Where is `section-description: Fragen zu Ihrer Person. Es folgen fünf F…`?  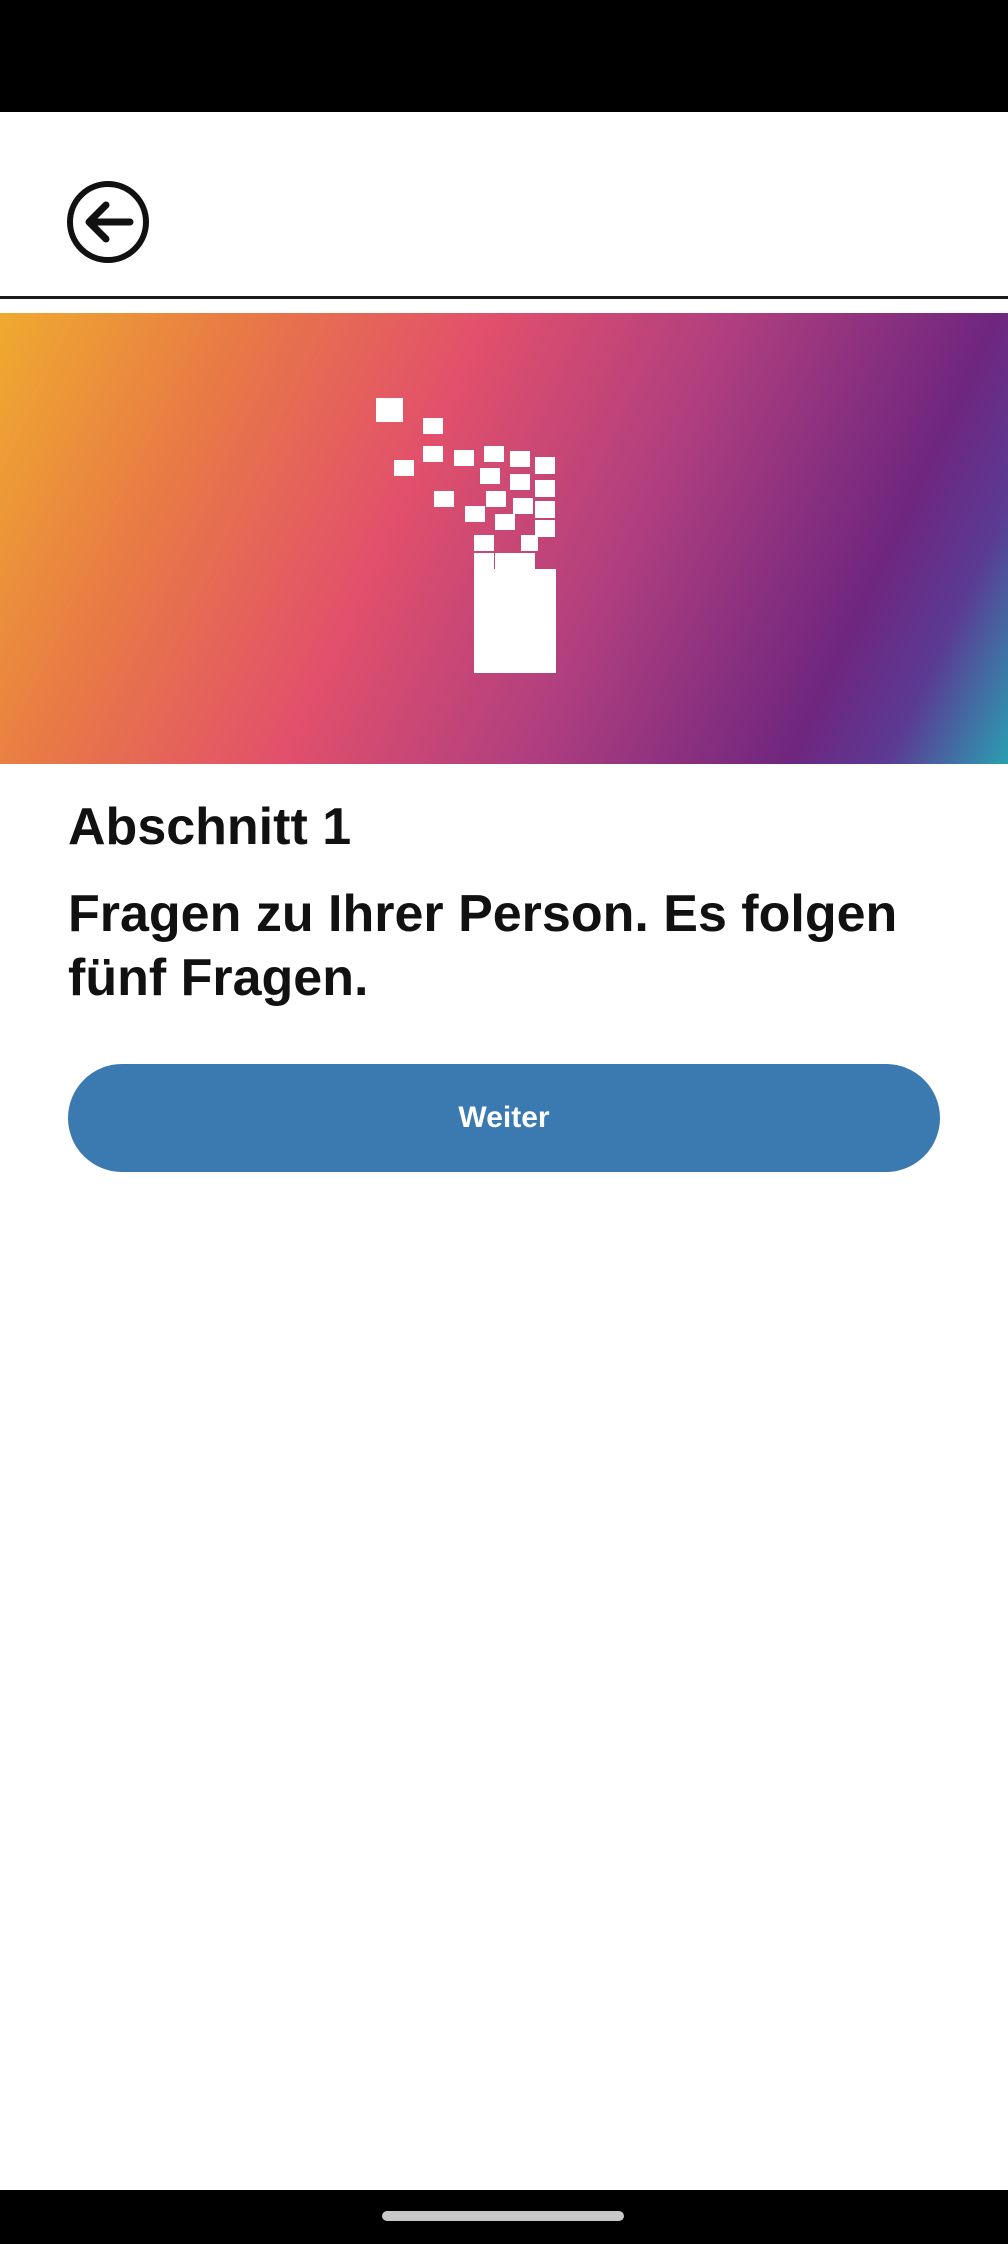
section-description: Fragen zu Ihrer Person. Es folgen fünf F… is located at coordinates (483, 946).